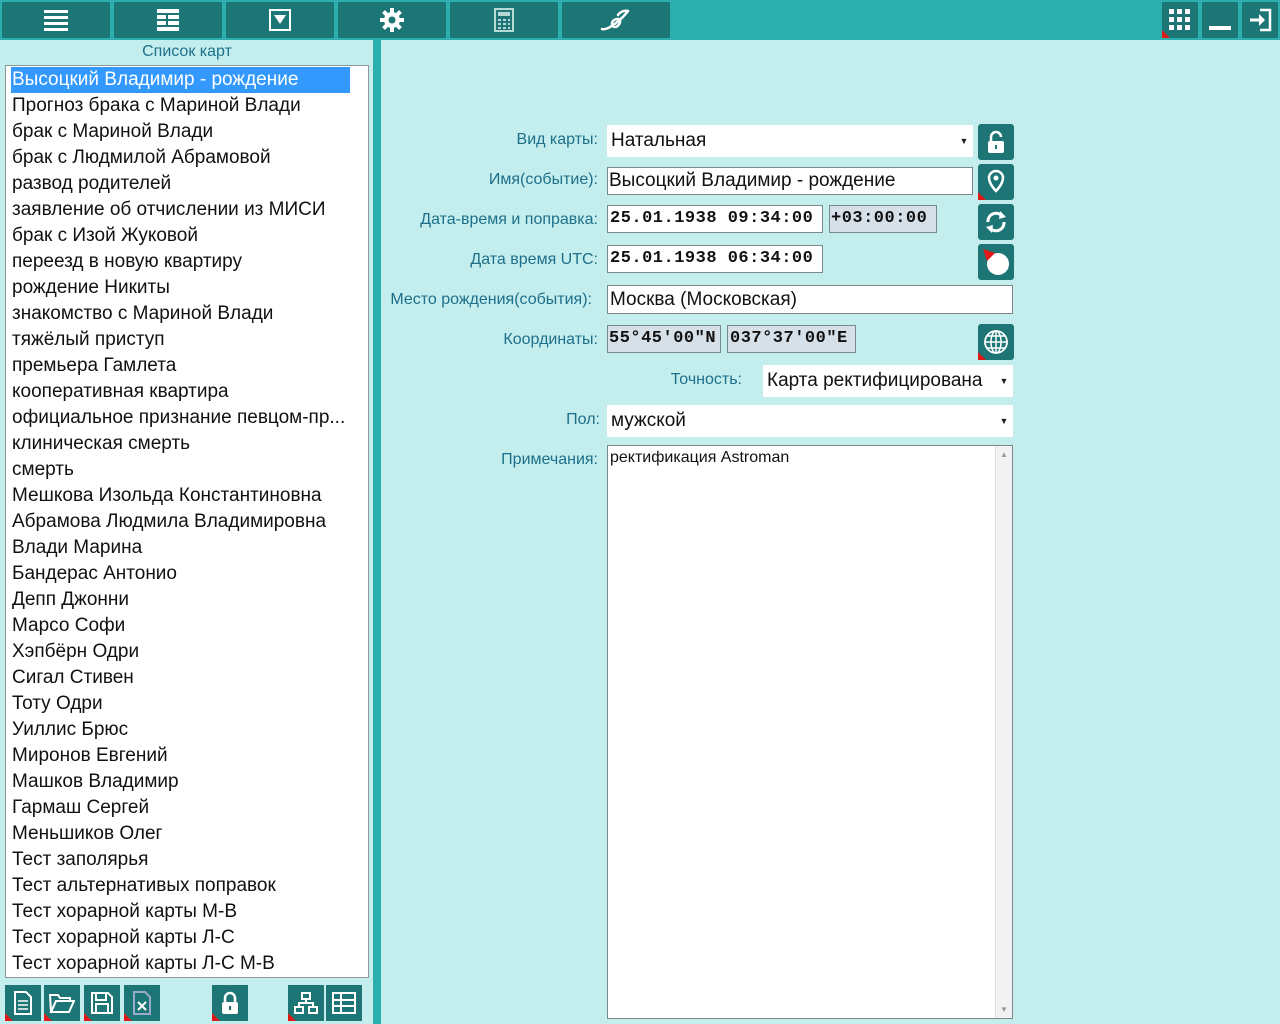  Describe the element at coordinates (180, 574) in the screenshot. I see `chart-list-item: Бандерас Антонио` at that location.